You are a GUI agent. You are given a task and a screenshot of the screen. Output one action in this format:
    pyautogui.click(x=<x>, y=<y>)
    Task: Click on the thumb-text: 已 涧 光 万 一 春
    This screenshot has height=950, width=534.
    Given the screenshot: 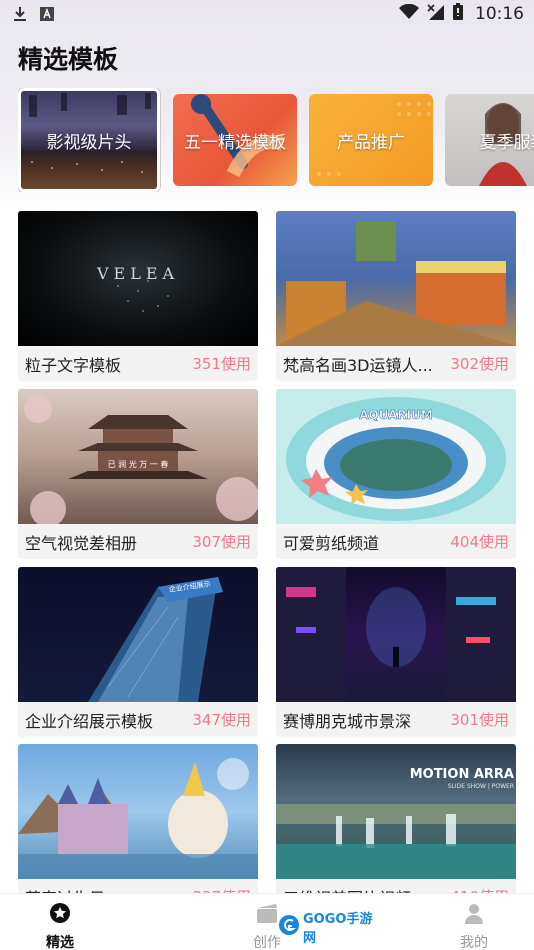 What is the action you would take?
    pyautogui.click(x=138, y=464)
    